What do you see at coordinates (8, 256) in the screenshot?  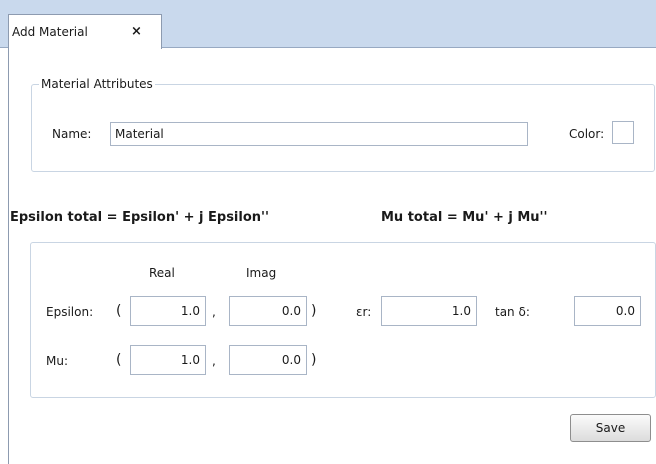 I see `content-border` at bounding box center [8, 256].